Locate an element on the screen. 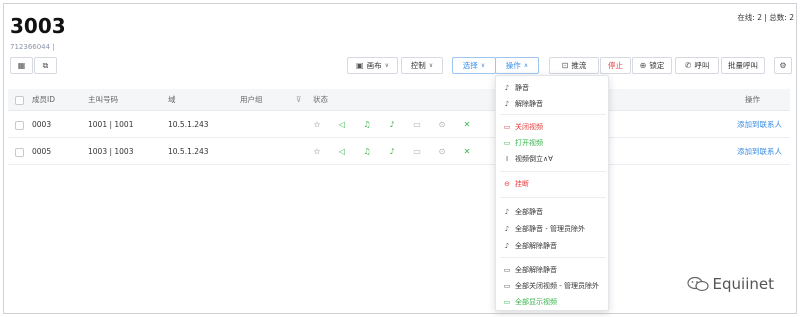  image-icon: ▣ is located at coordinates (360, 65).